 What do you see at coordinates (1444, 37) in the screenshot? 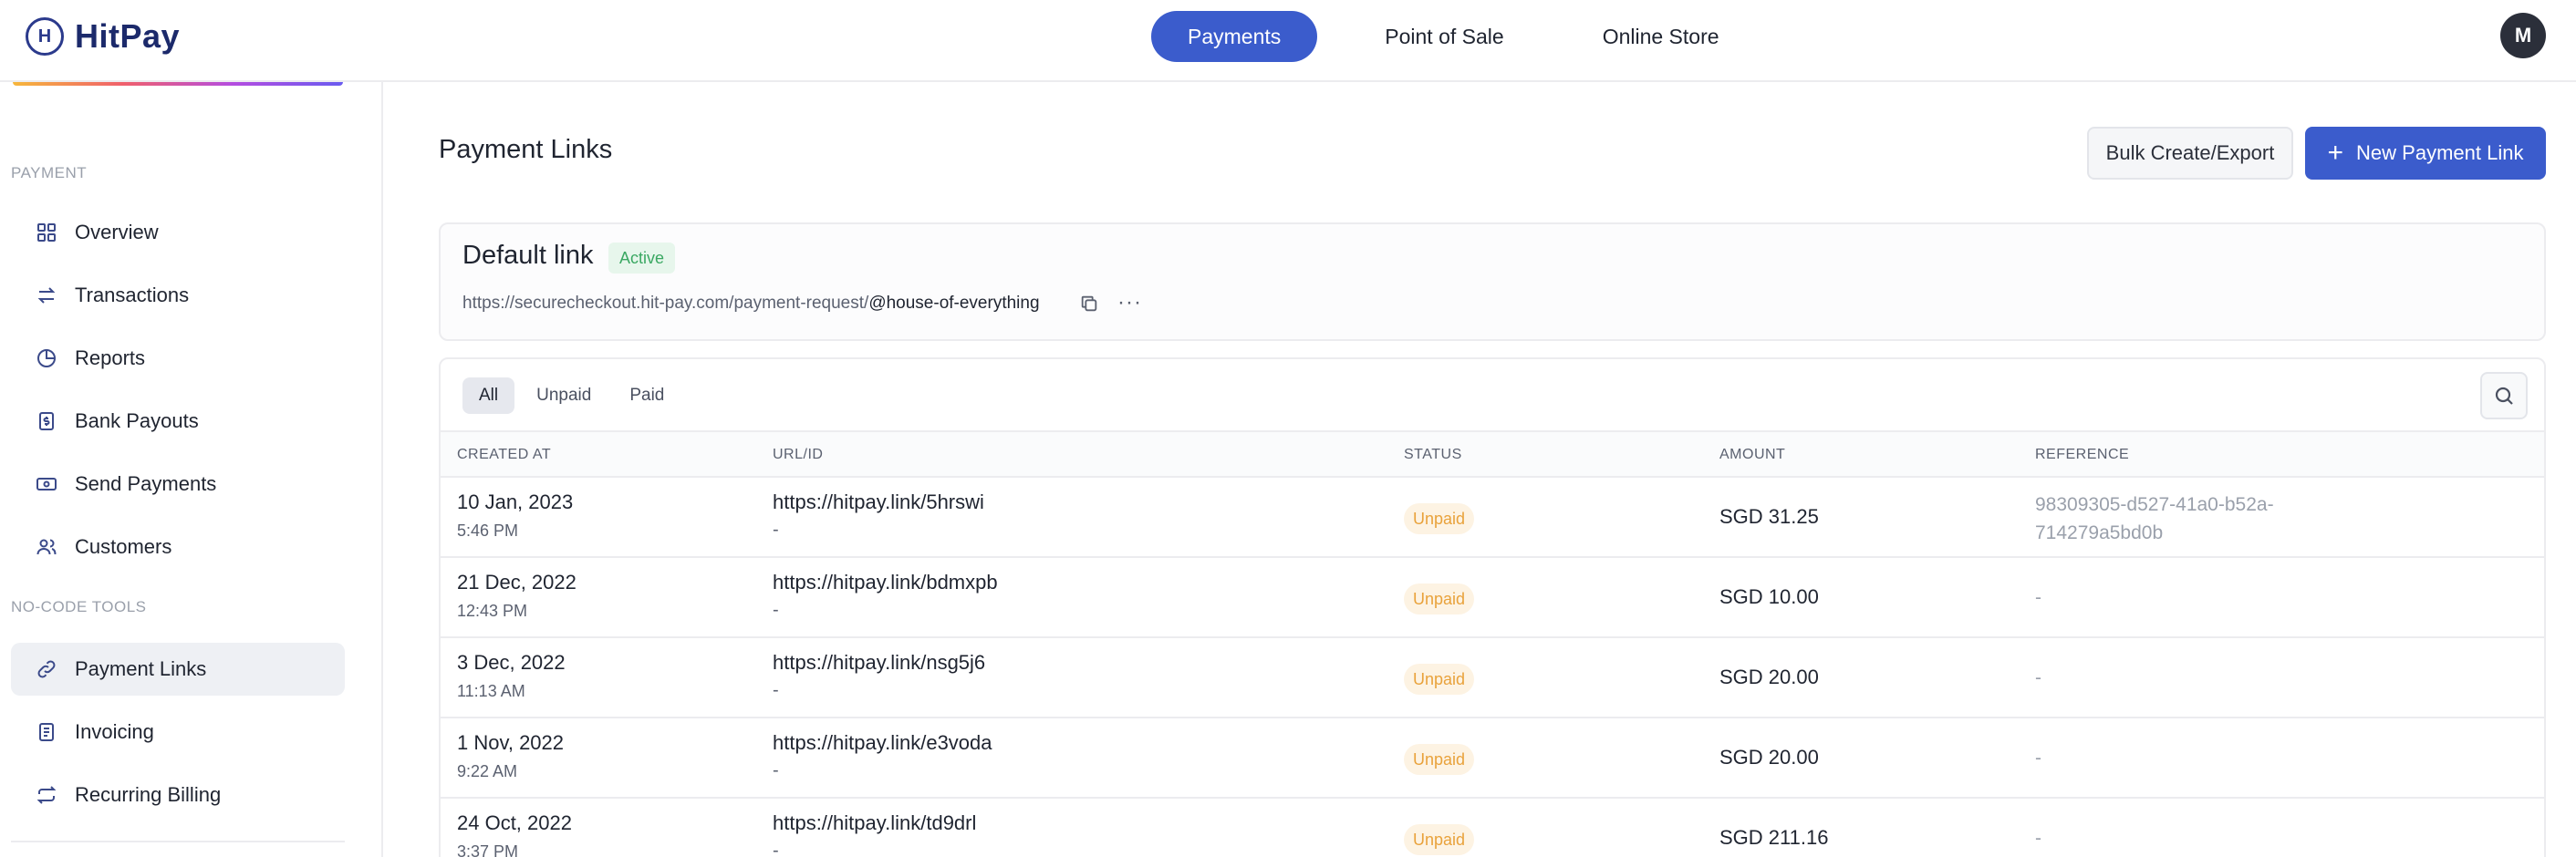
I see `nav-point-of-sale: Point of Sale` at bounding box center [1444, 37].